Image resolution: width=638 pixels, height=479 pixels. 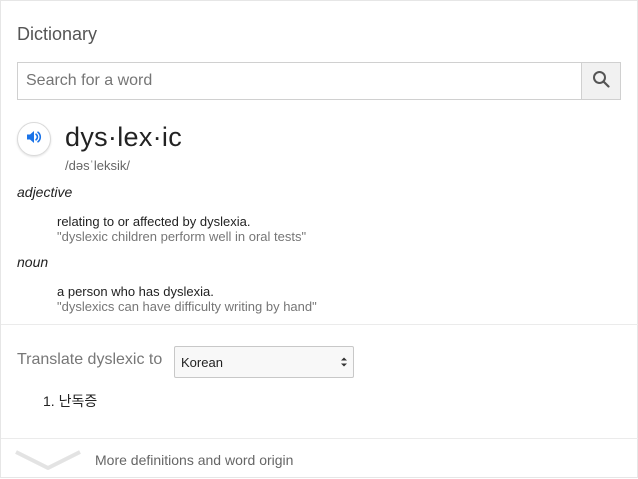 What do you see at coordinates (300, 81) in the screenshot?
I see `search-input` at bounding box center [300, 81].